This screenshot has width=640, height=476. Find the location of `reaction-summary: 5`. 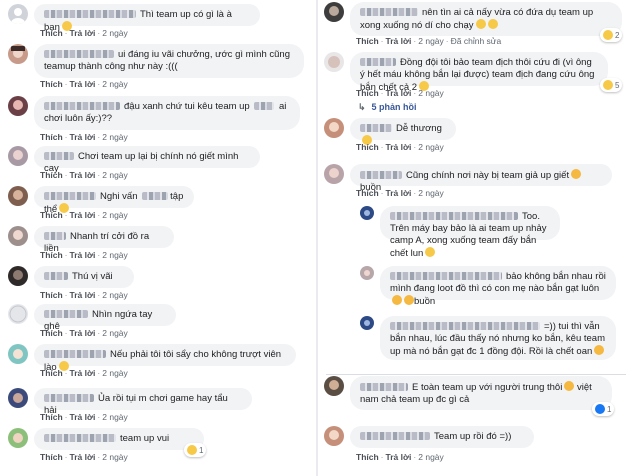

reaction-summary: 5 is located at coordinates (611, 85).